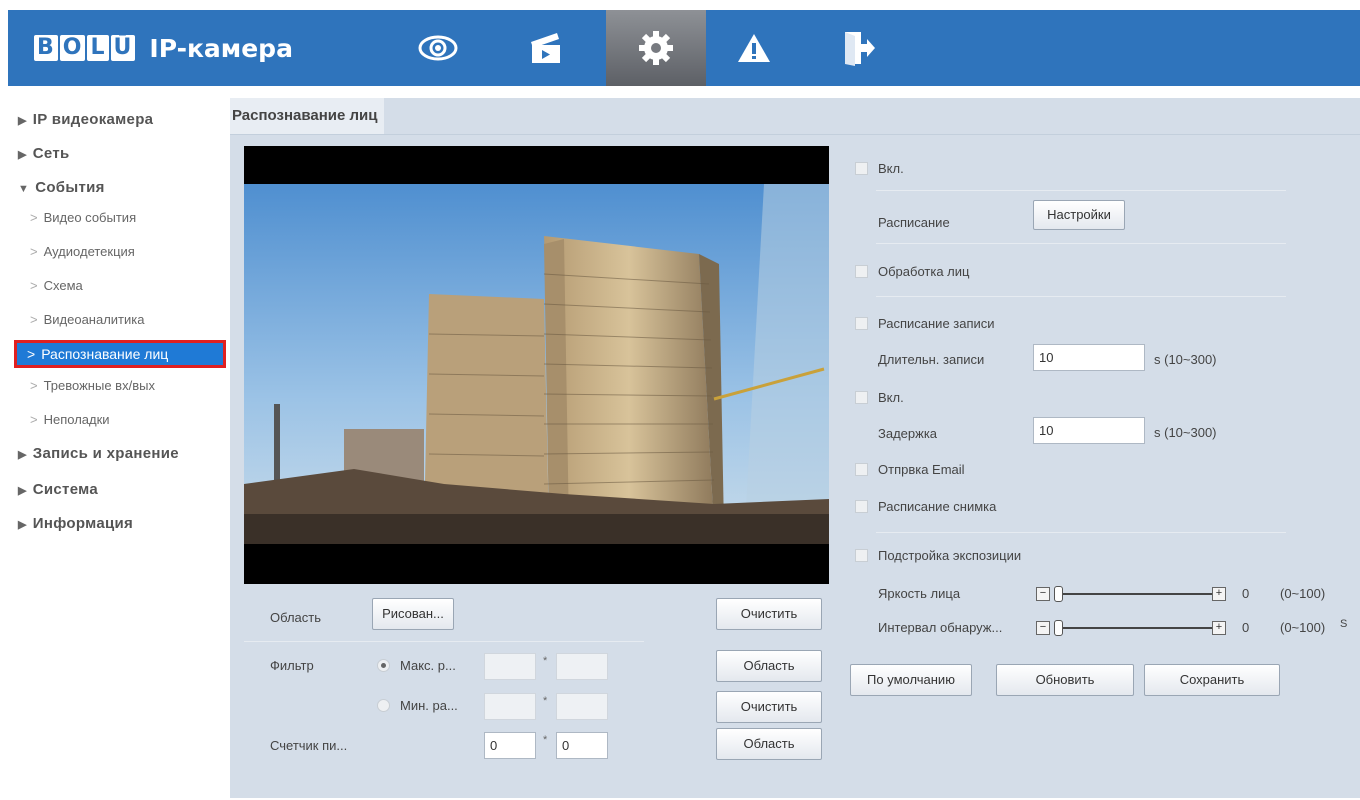 The image size is (1360, 800). What do you see at coordinates (924, 271) in the screenshot?
I see `face-processing-label: Обработка лиц` at bounding box center [924, 271].